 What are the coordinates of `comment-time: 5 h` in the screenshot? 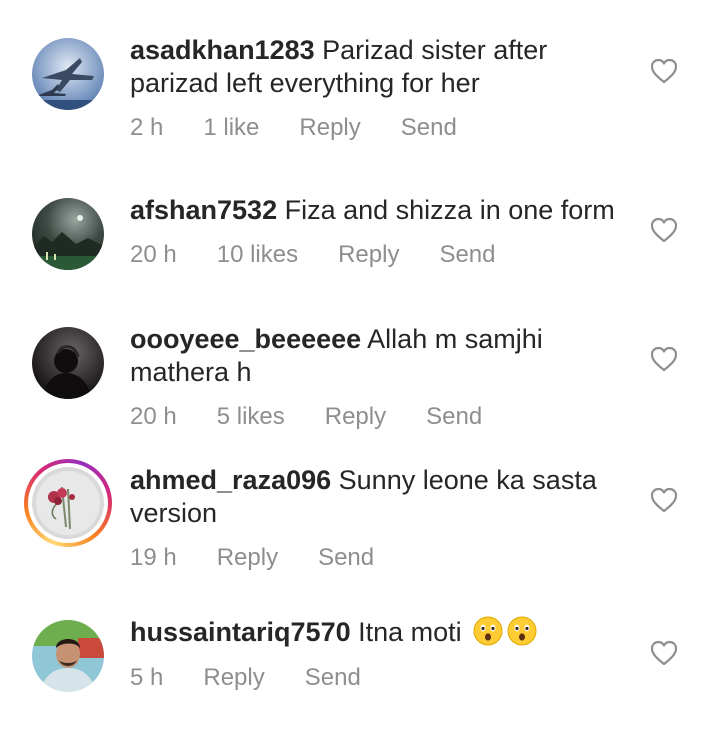 It's located at (147, 677).